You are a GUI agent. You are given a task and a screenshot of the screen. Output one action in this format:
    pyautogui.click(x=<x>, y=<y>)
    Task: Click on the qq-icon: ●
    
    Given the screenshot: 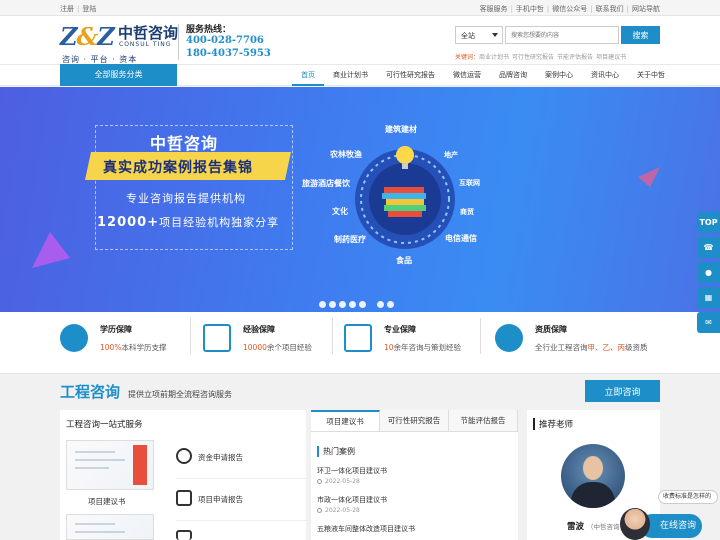 What is the action you would take?
    pyautogui.click(x=708, y=272)
    